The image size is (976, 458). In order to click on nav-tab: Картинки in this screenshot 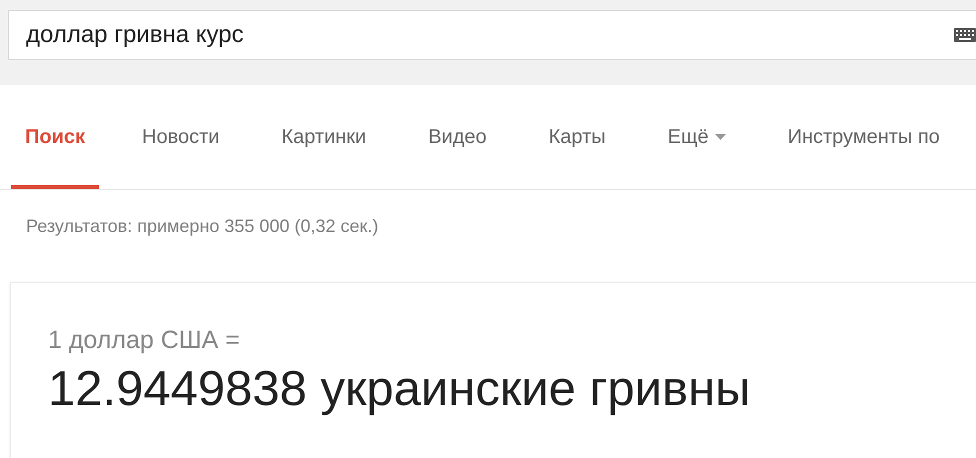, I will do `click(323, 137)`.